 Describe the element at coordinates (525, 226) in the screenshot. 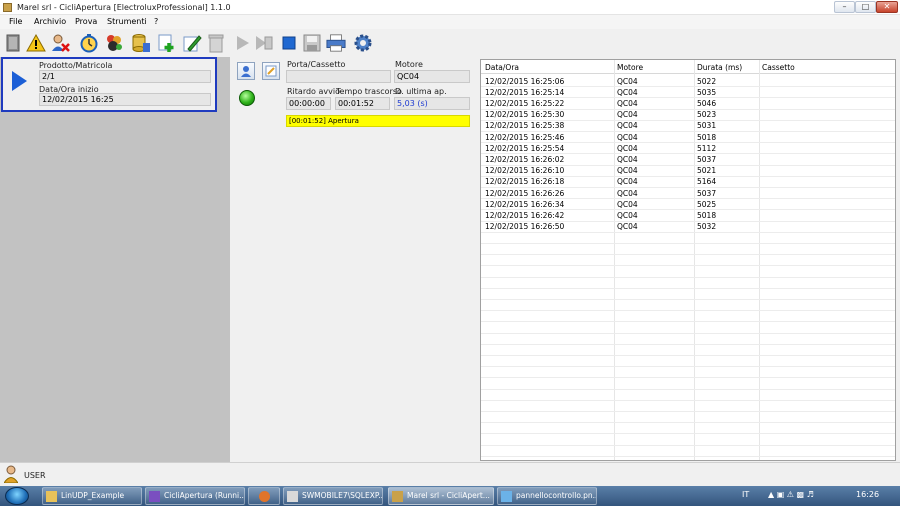

I see `table-cell: 12/02/2015 16:26:50` at that location.